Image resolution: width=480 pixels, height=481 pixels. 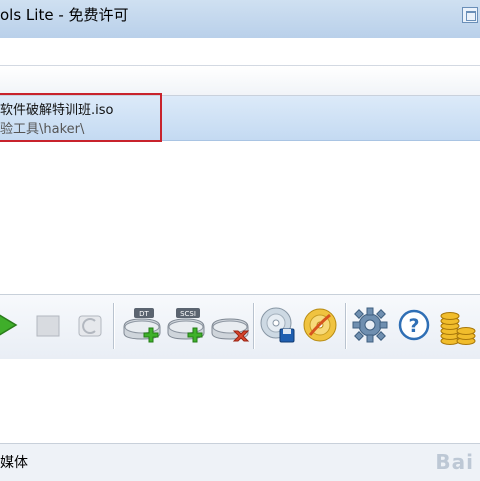 I want to click on add-dt-drive-icon: DT, so click(x=142, y=325).